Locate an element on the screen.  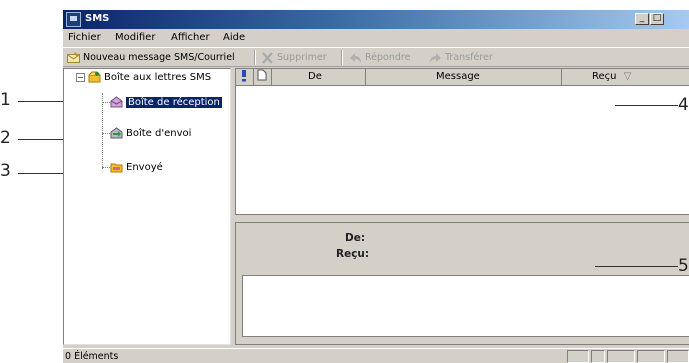
message-list-header: De Message Reçu ▽ is located at coordinates (462, 77).